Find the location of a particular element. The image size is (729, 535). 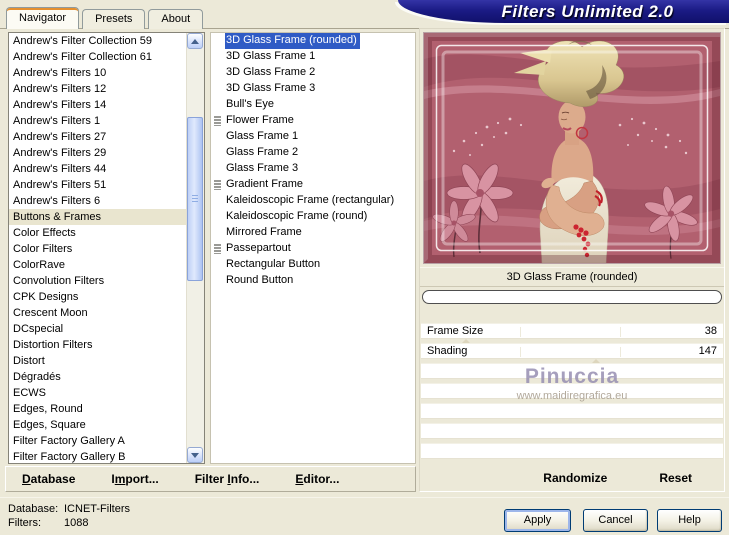

category-item: Edges, Square is located at coordinates (98, 425).